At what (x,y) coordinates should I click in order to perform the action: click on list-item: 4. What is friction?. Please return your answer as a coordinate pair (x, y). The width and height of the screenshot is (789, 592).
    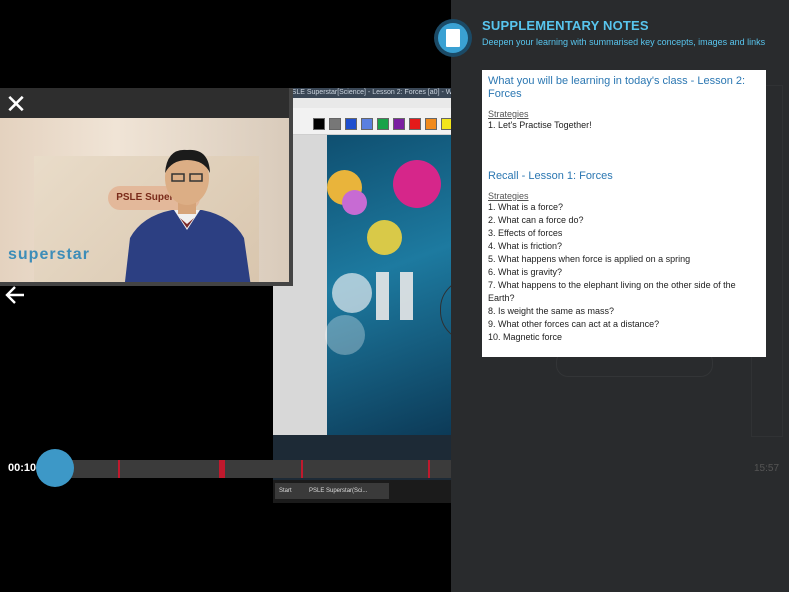
    Looking at the image, I should click on (525, 246).